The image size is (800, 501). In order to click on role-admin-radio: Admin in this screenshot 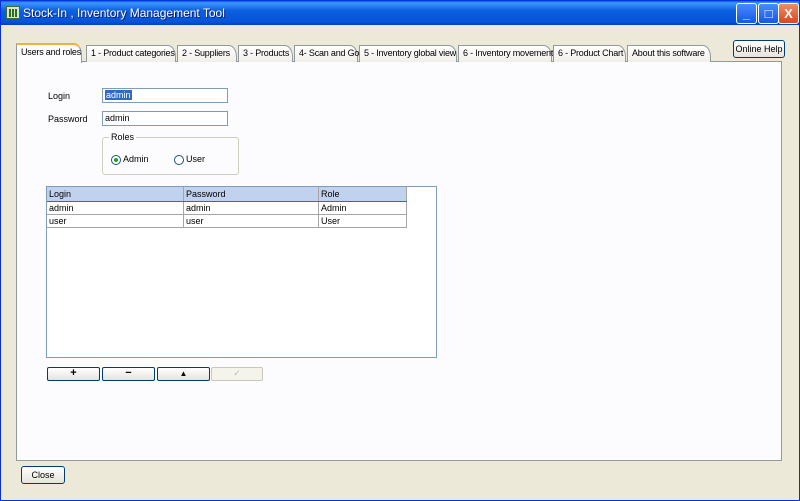, I will do `click(130, 159)`.